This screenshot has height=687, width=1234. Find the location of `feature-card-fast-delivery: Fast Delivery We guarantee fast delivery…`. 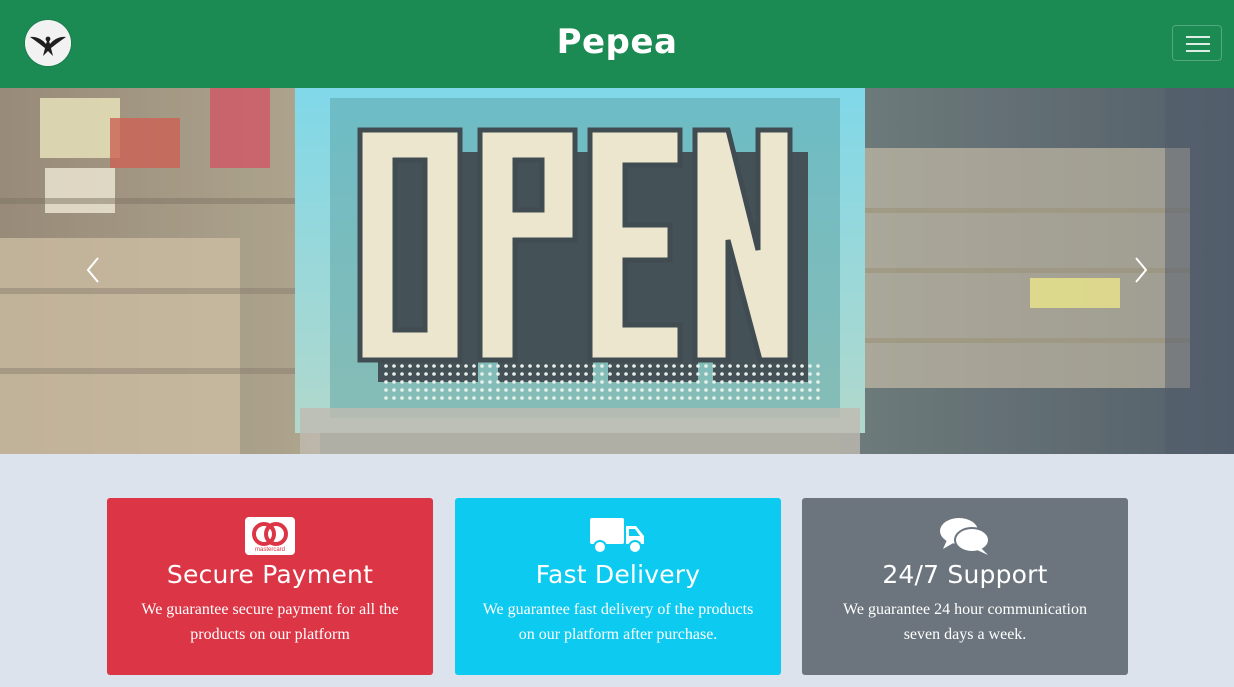

feature-card-fast-delivery: Fast Delivery We guarantee fast delivery… is located at coordinates (618, 586).